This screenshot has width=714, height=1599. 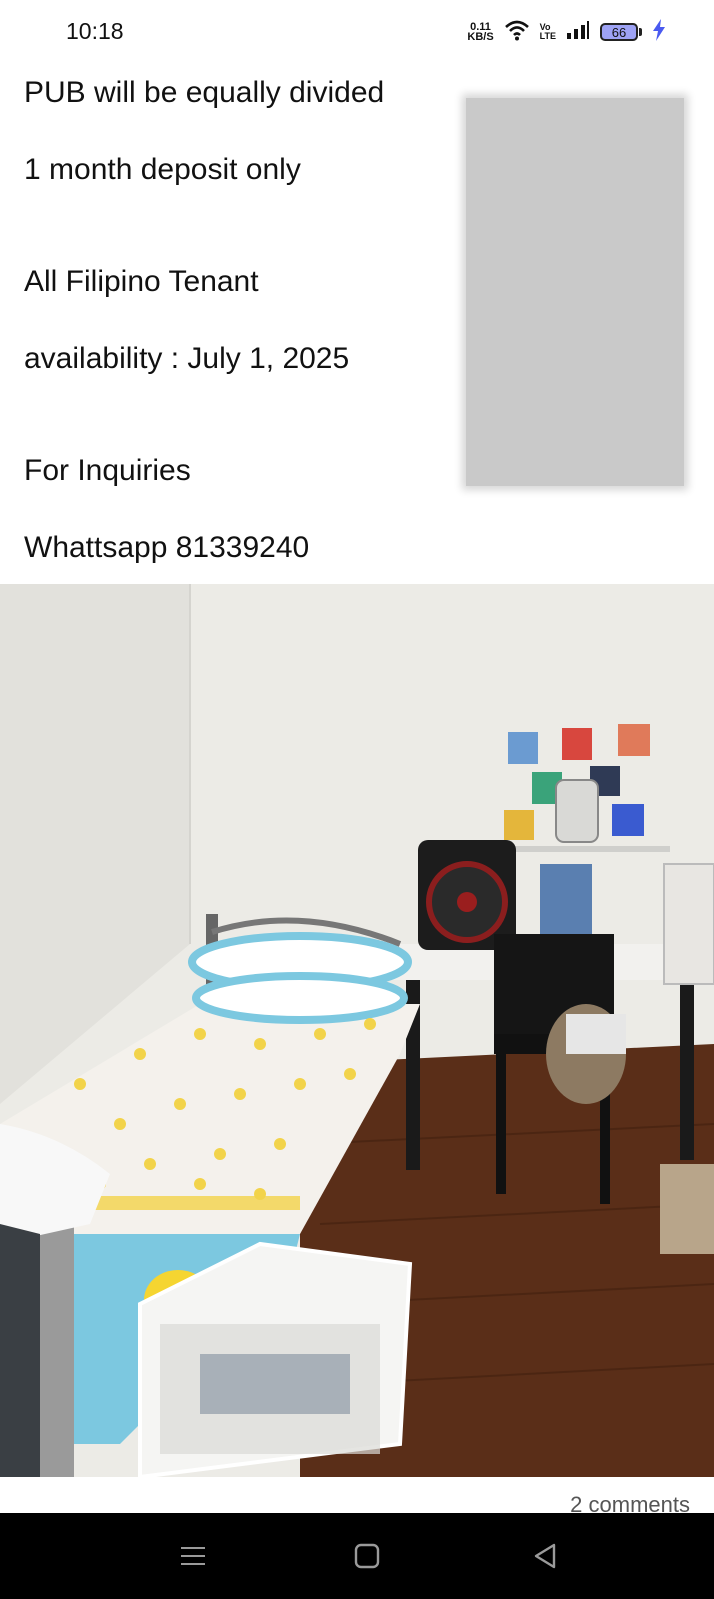 I want to click on redacted-image, so click(x=575, y=292).